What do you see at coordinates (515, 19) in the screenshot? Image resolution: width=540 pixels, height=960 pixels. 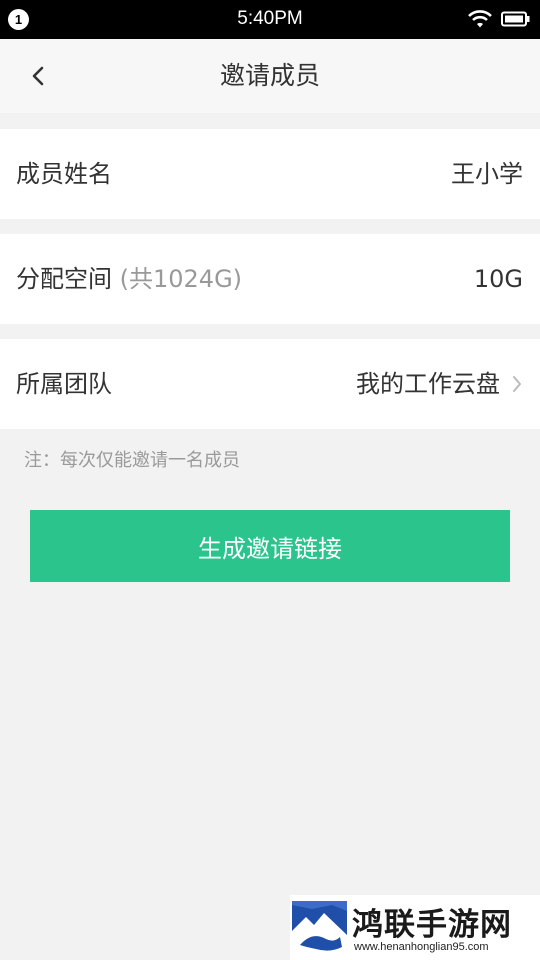 I see `battery-icon` at bounding box center [515, 19].